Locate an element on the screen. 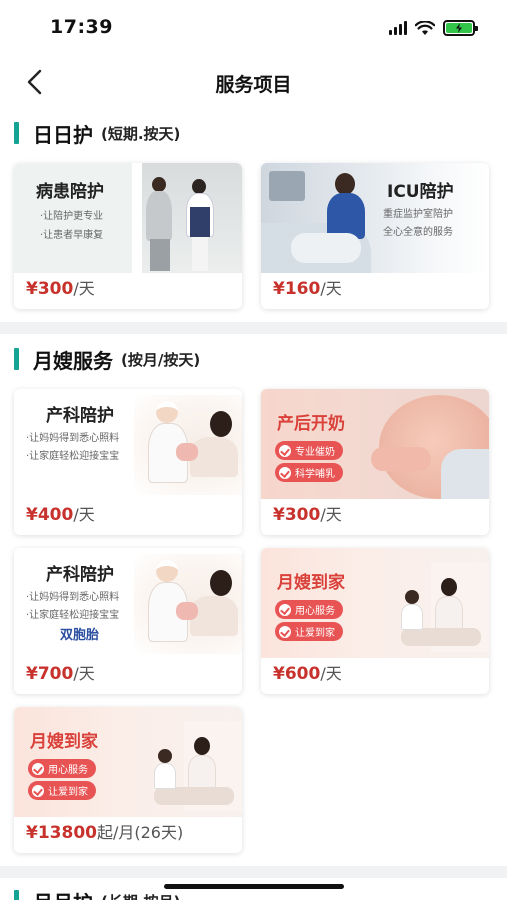 The width and height of the screenshot is (507, 900). service-card-obstetric-twins: 产科陪护 ·让妈妈得到悉心照料 ·让家庭轻松迎接宝宝 双胞胎 ¥700/天 is located at coordinates (128, 621).